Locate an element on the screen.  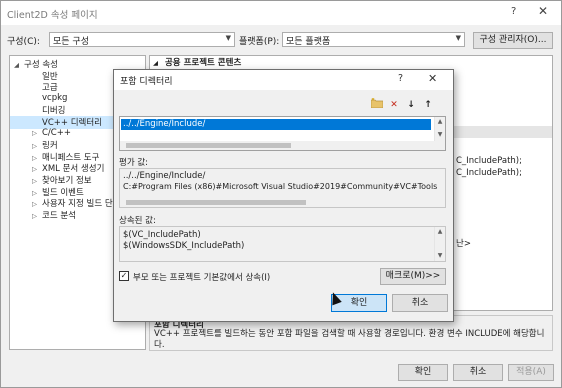
platform-select: 모든 플랫폼 ▼ is located at coordinates (373, 39).